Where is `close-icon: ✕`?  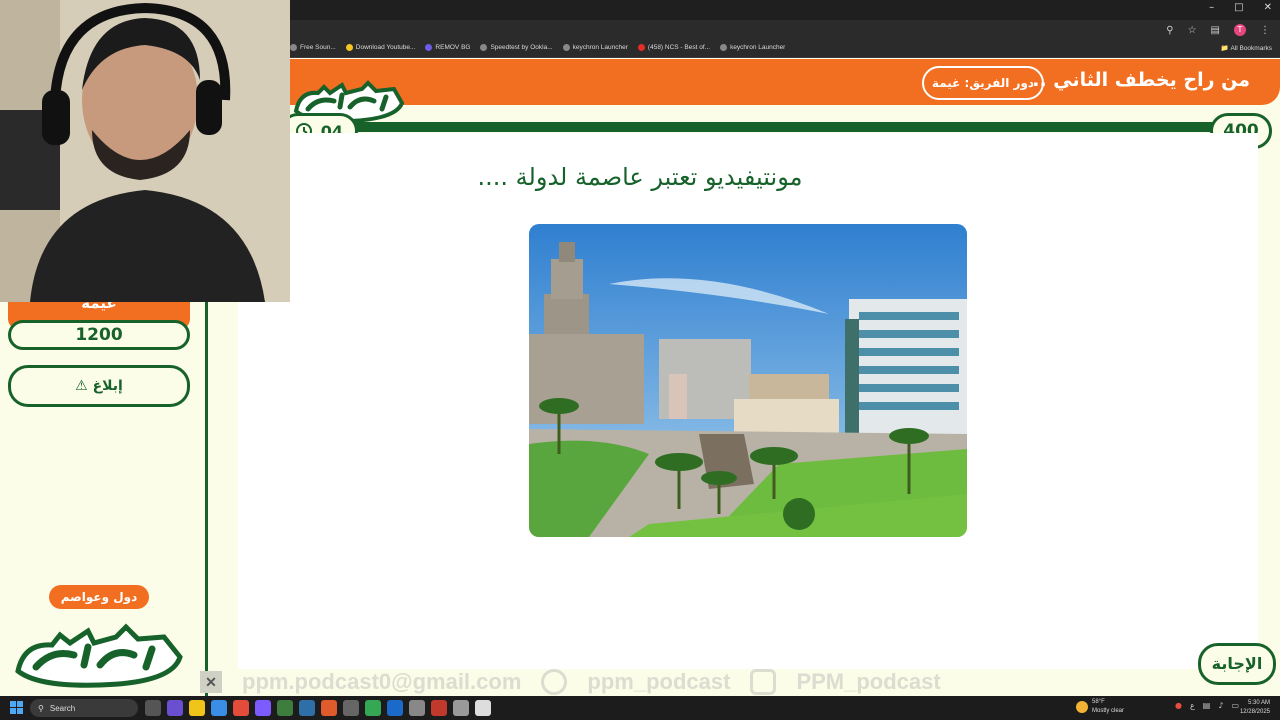
close-icon: ✕ is located at coordinates (1268, 7).